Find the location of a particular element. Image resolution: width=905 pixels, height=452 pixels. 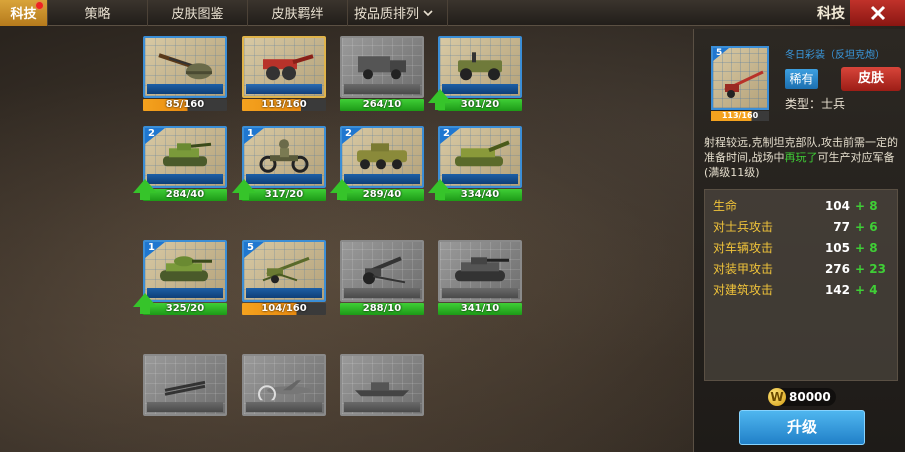

upgrade-cost: W 80000 is located at coordinates (802, 397).